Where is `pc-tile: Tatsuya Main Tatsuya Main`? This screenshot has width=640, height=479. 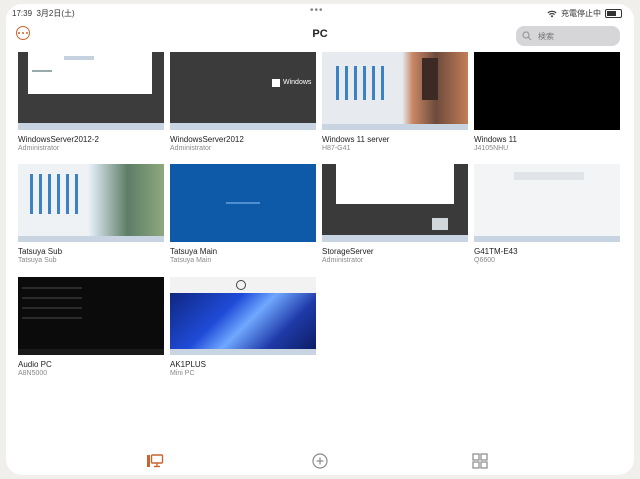
pc-tile: Tatsuya Main Tatsuya Main is located at coordinates (243, 214).